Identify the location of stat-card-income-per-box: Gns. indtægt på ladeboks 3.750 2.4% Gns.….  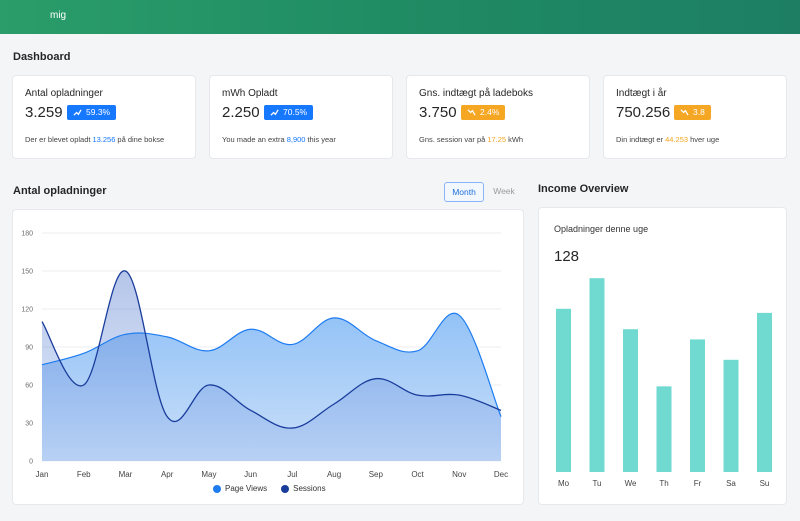
(498, 117).